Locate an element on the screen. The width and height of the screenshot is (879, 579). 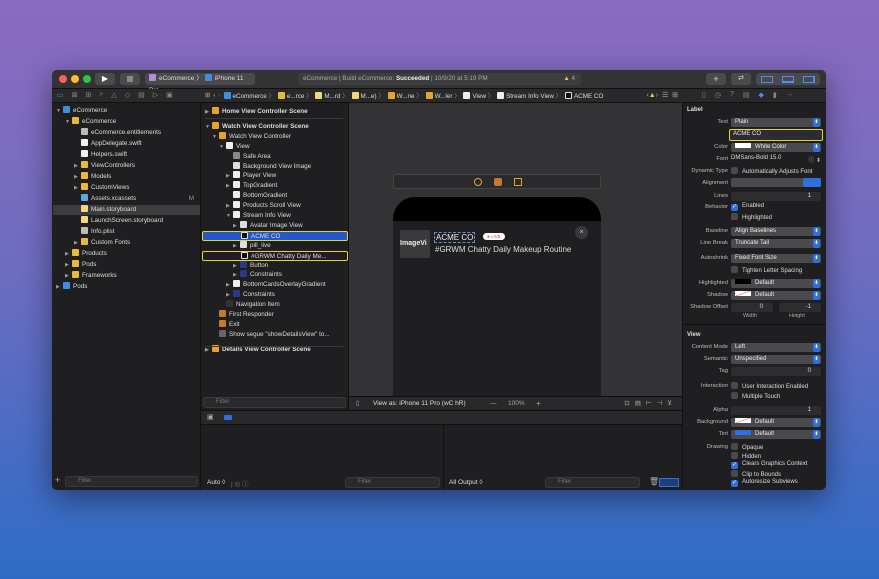
exit-icon is located at coordinates (518, 182).